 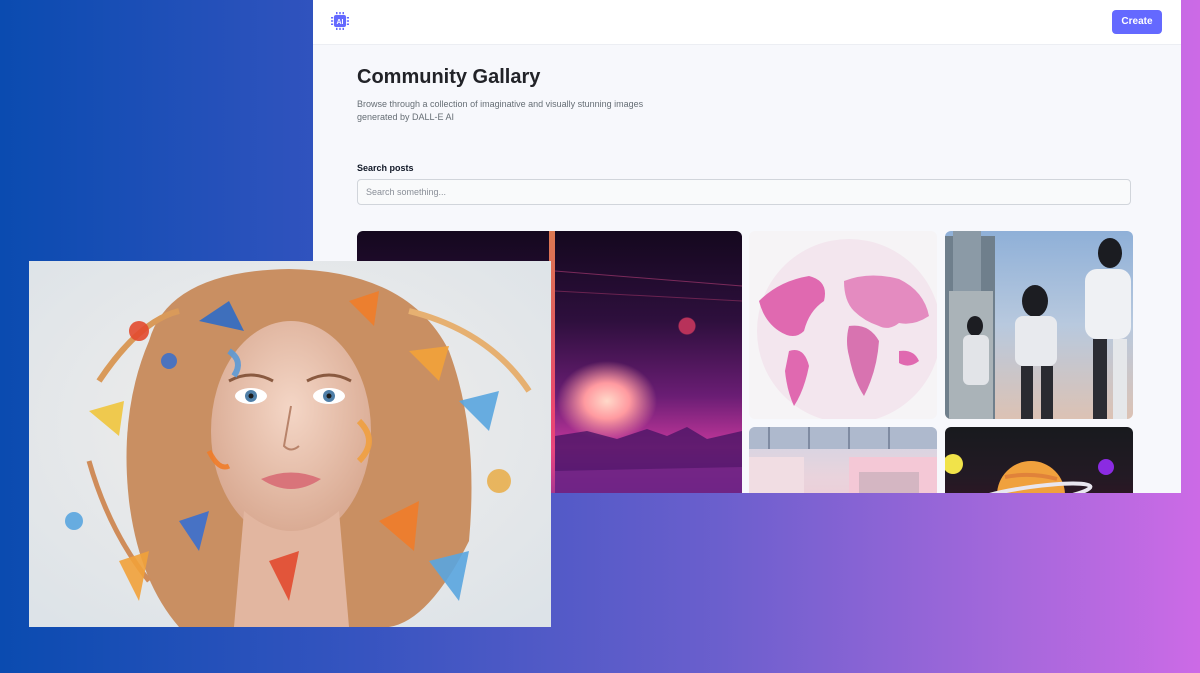 I want to click on create-button: Create, so click(x=1137, y=22).